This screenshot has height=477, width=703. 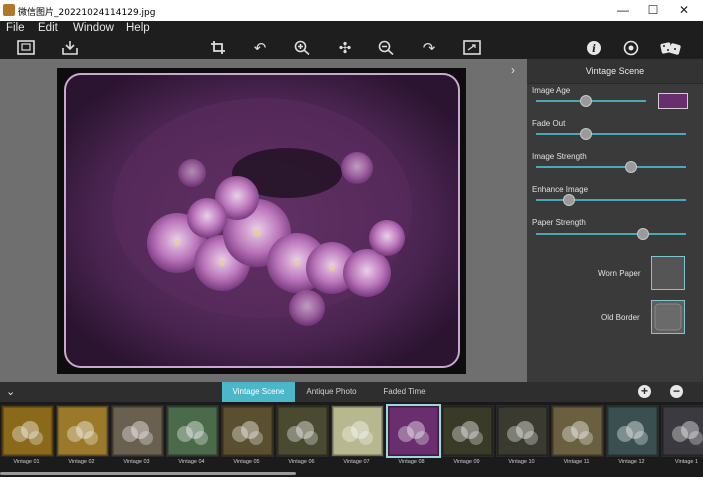 I want to click on preset-label: Vintage 06, so click(x=301, y=462).